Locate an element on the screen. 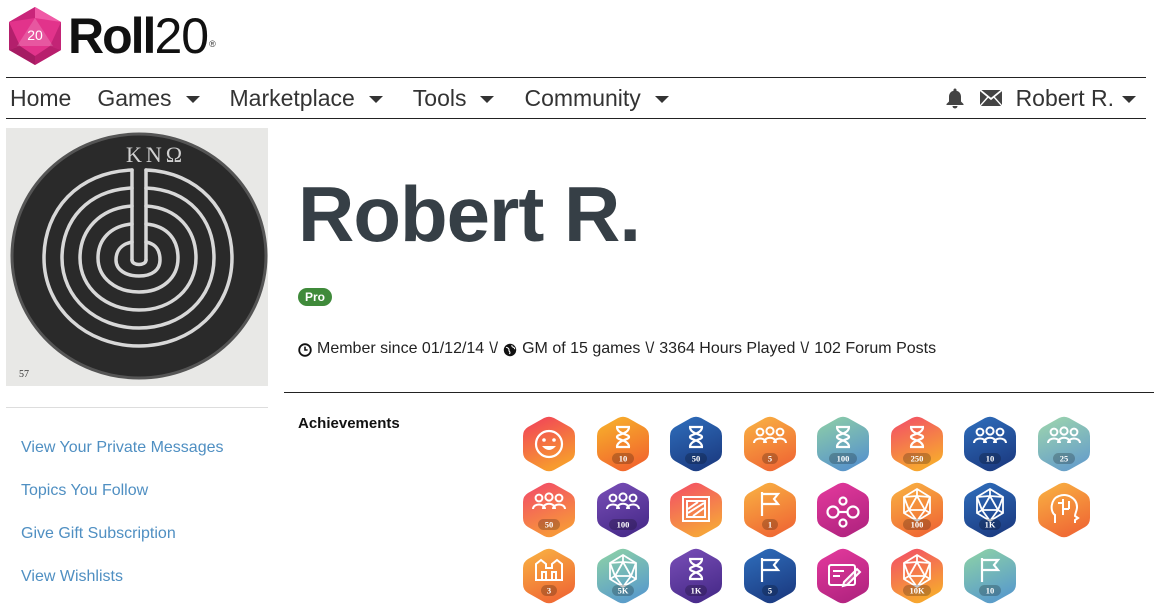  brand-wordmark: Roll20 is located at coordinates (138, 36).